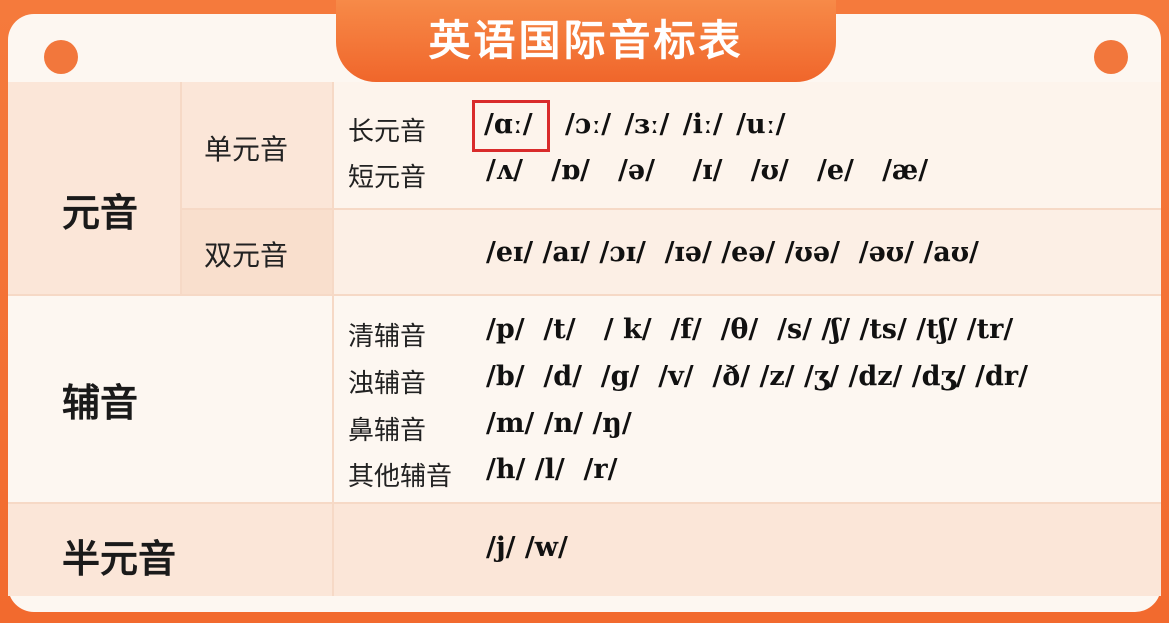 The image size is (1169, 623). What do you see at coordinates (387, 337) in the screenshot?
I see `voiceless-consonants-label: 清辅音` at bounding box center [387, 337].